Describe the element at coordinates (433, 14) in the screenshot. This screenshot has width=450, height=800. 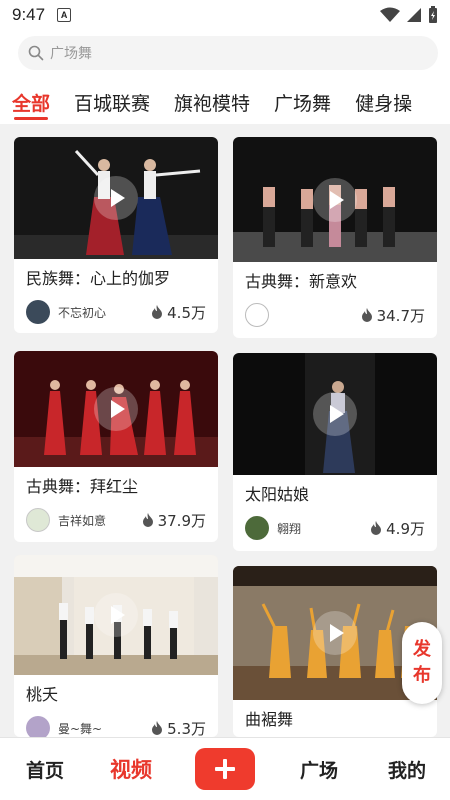
I see `battery-icon` at that location.